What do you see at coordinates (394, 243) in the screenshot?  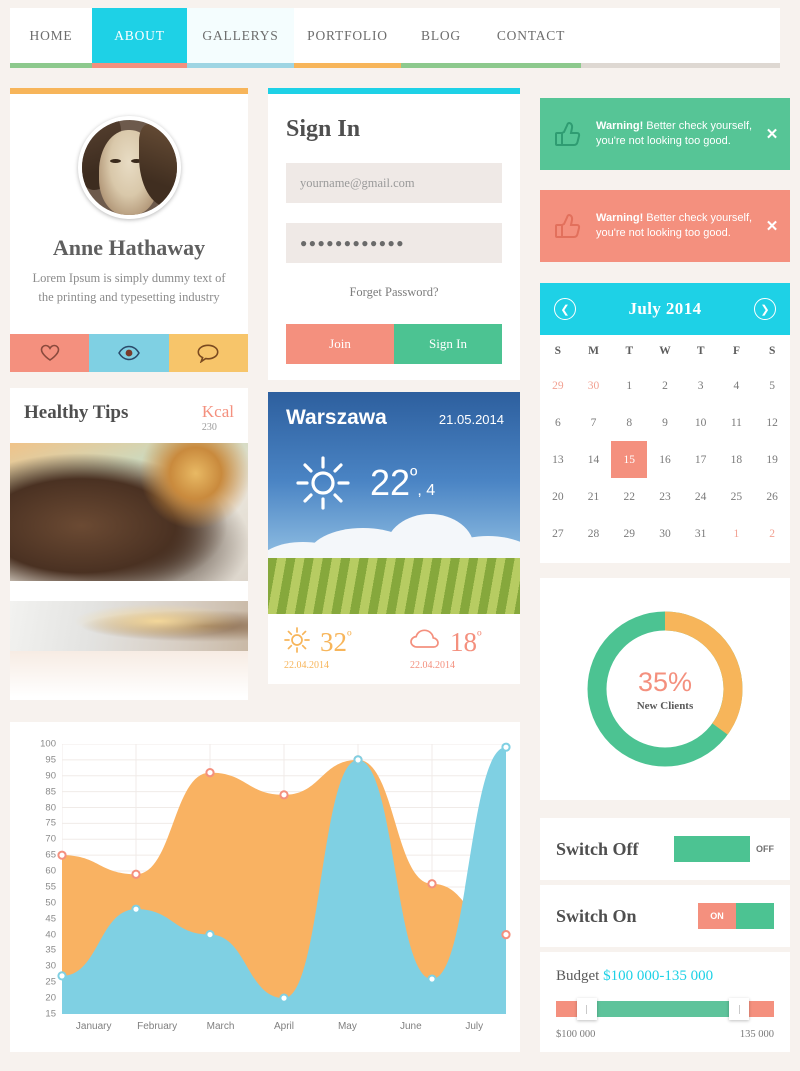 I see `password-field: ●●●●●●●●●●●●` at bounding box center [394, 243].